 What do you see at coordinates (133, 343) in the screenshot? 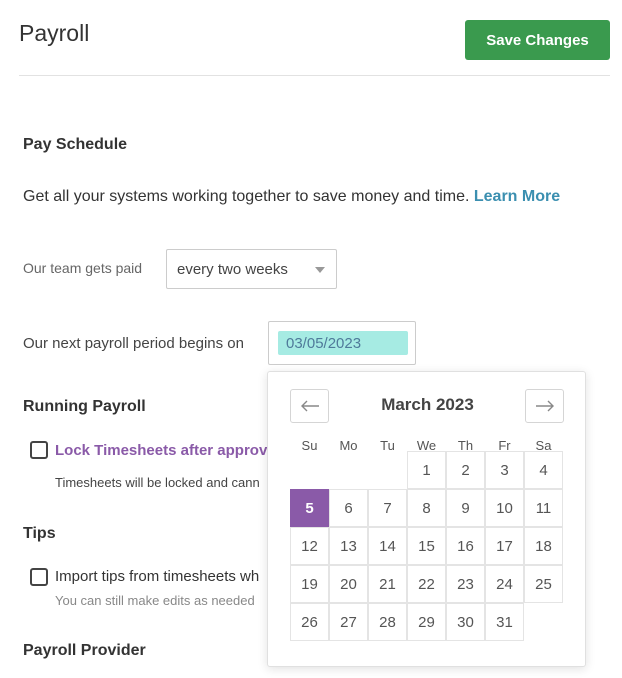
I see `period-start-label: Our next payroll period begins on` at bounding box center [133, 343].